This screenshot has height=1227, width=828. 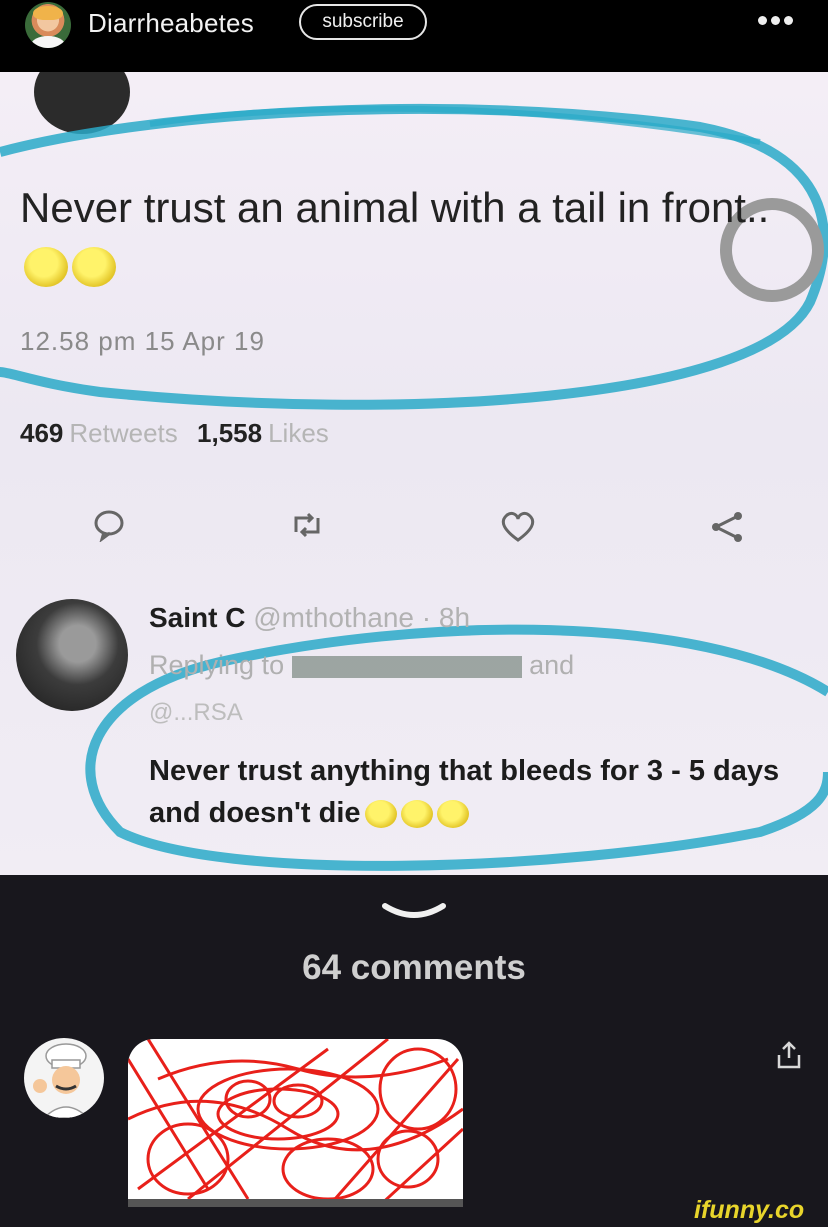 I want to click on tweet-stats: 469 Retweets 1,558 Likes, so click(x=180, y=433).